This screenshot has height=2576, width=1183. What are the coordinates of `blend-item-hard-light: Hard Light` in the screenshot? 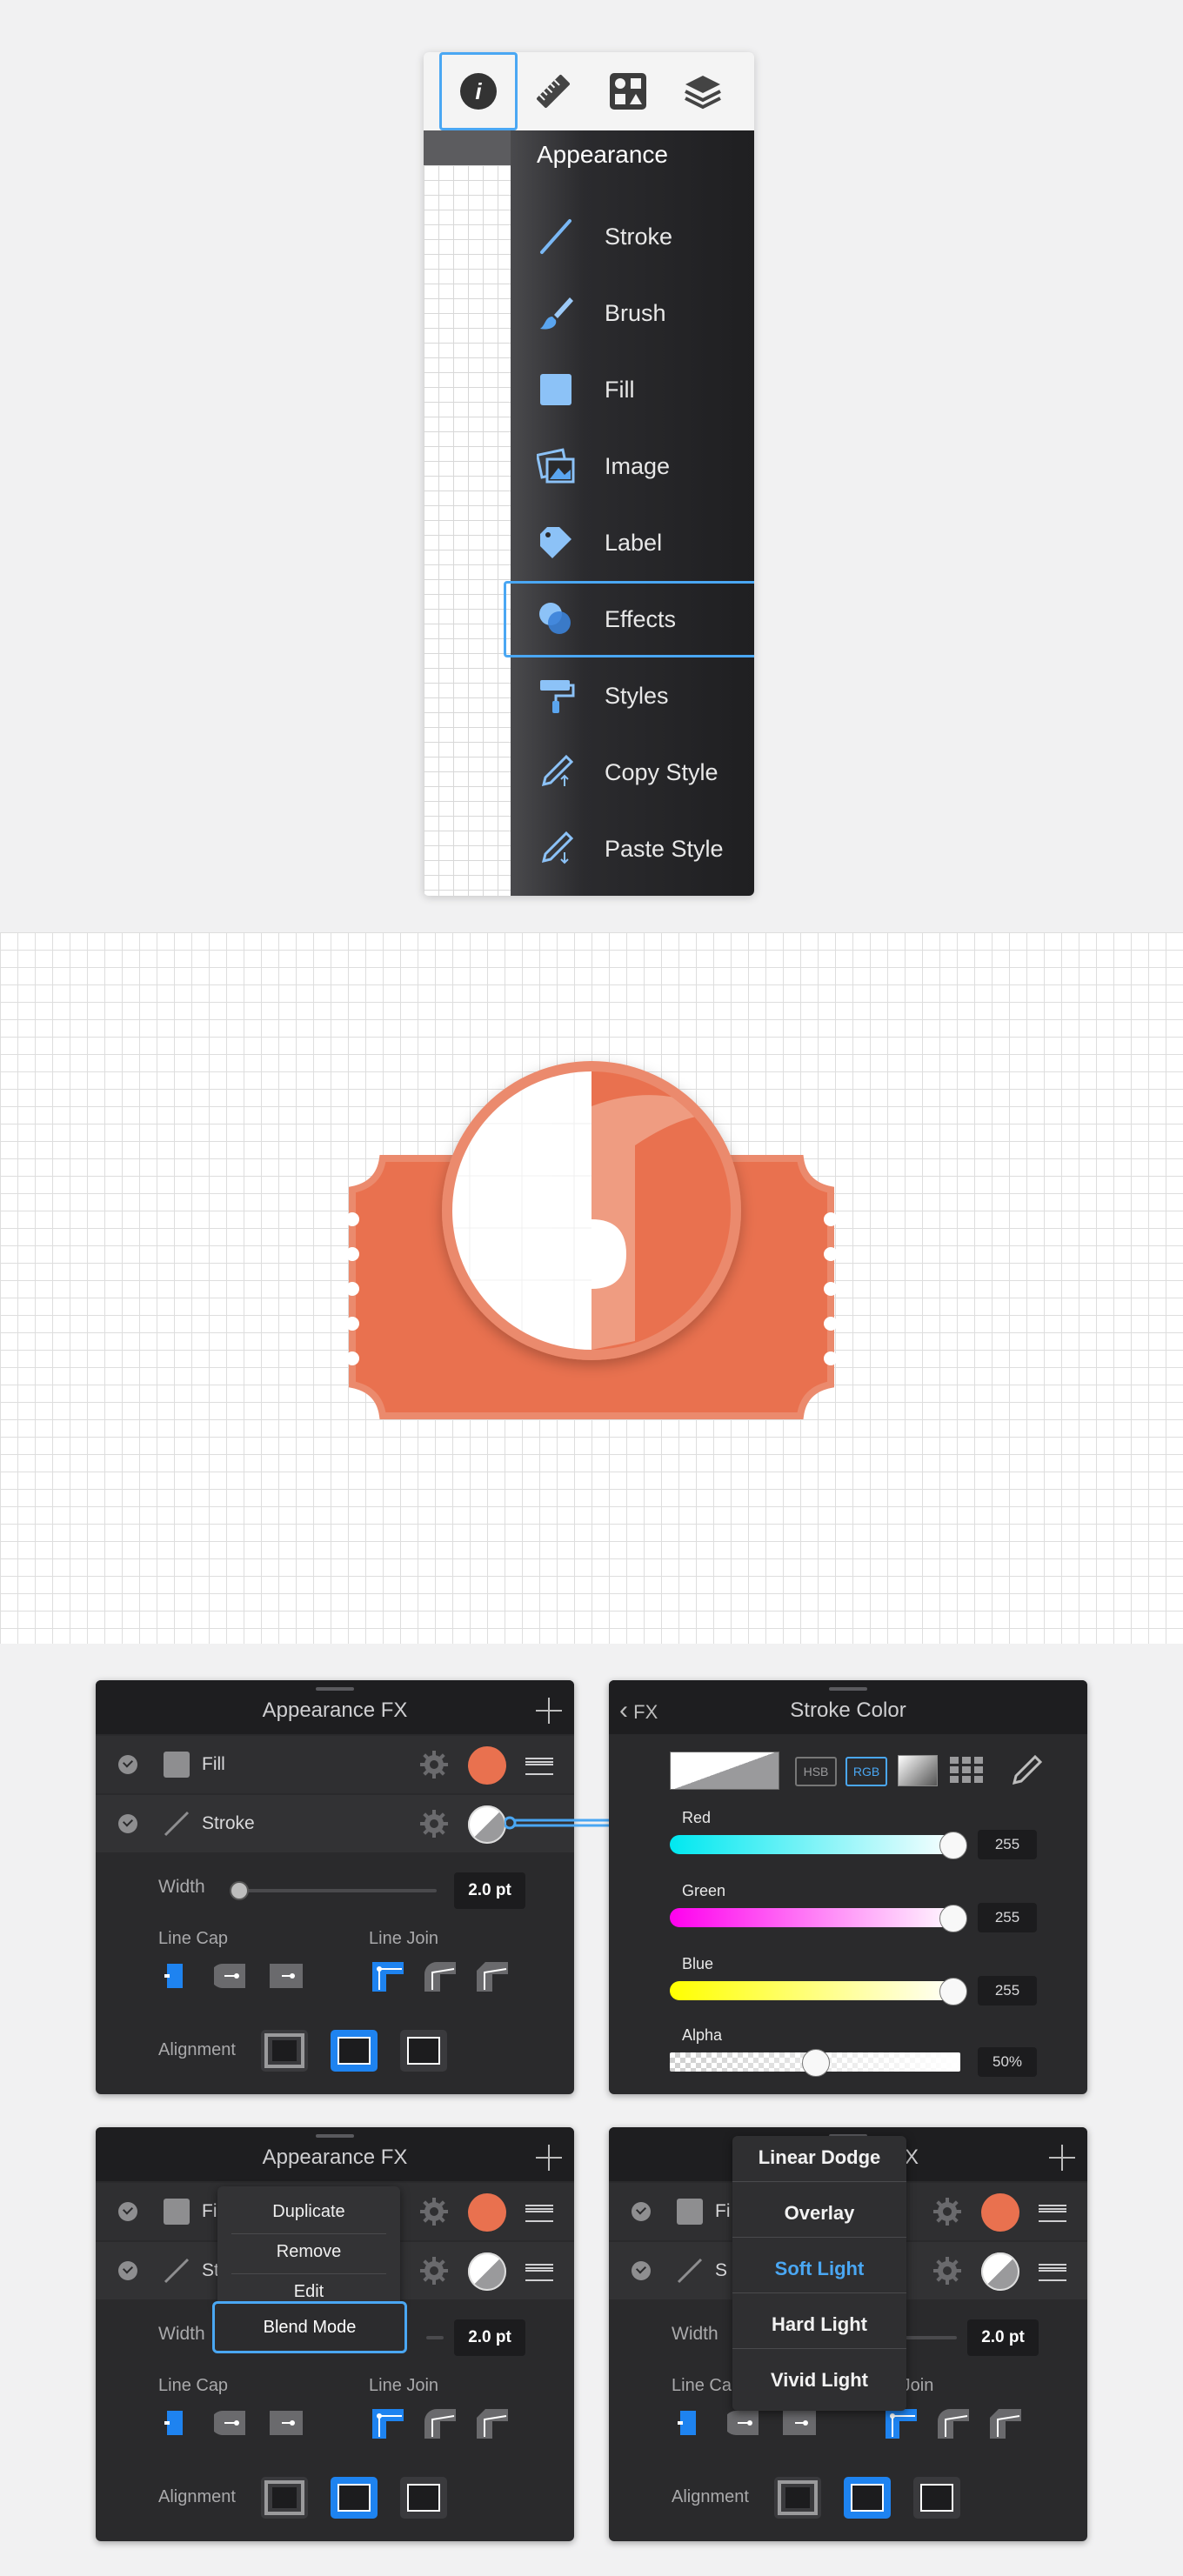 It's located at (819, 2324).